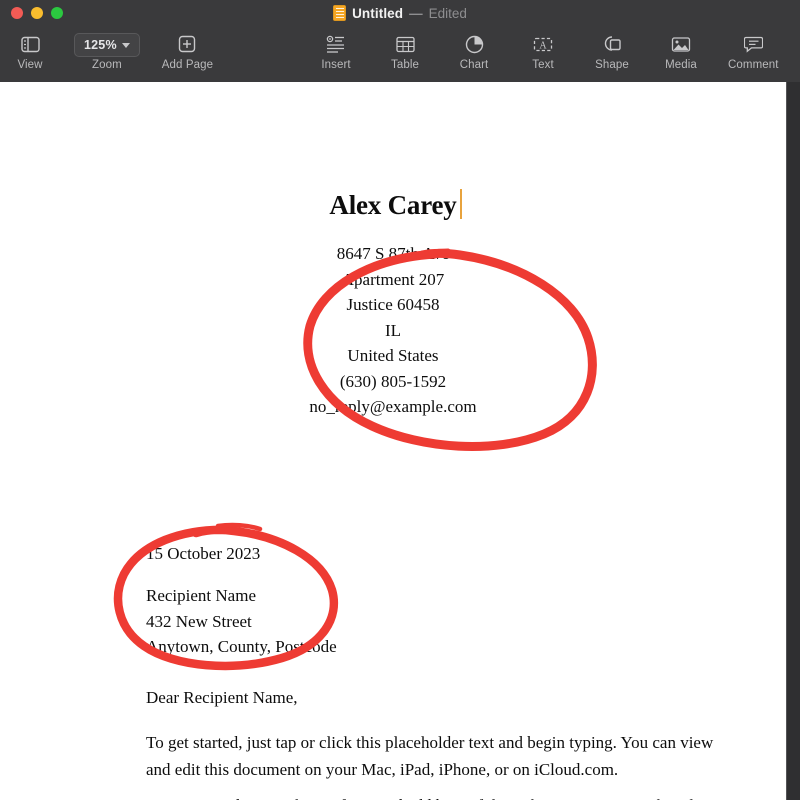 This screenshot has width=800, height=800. Describe the element at coordinates (106, 65) in the screenshot. I see `toolbar-zoom-label: Zoom` at that location.